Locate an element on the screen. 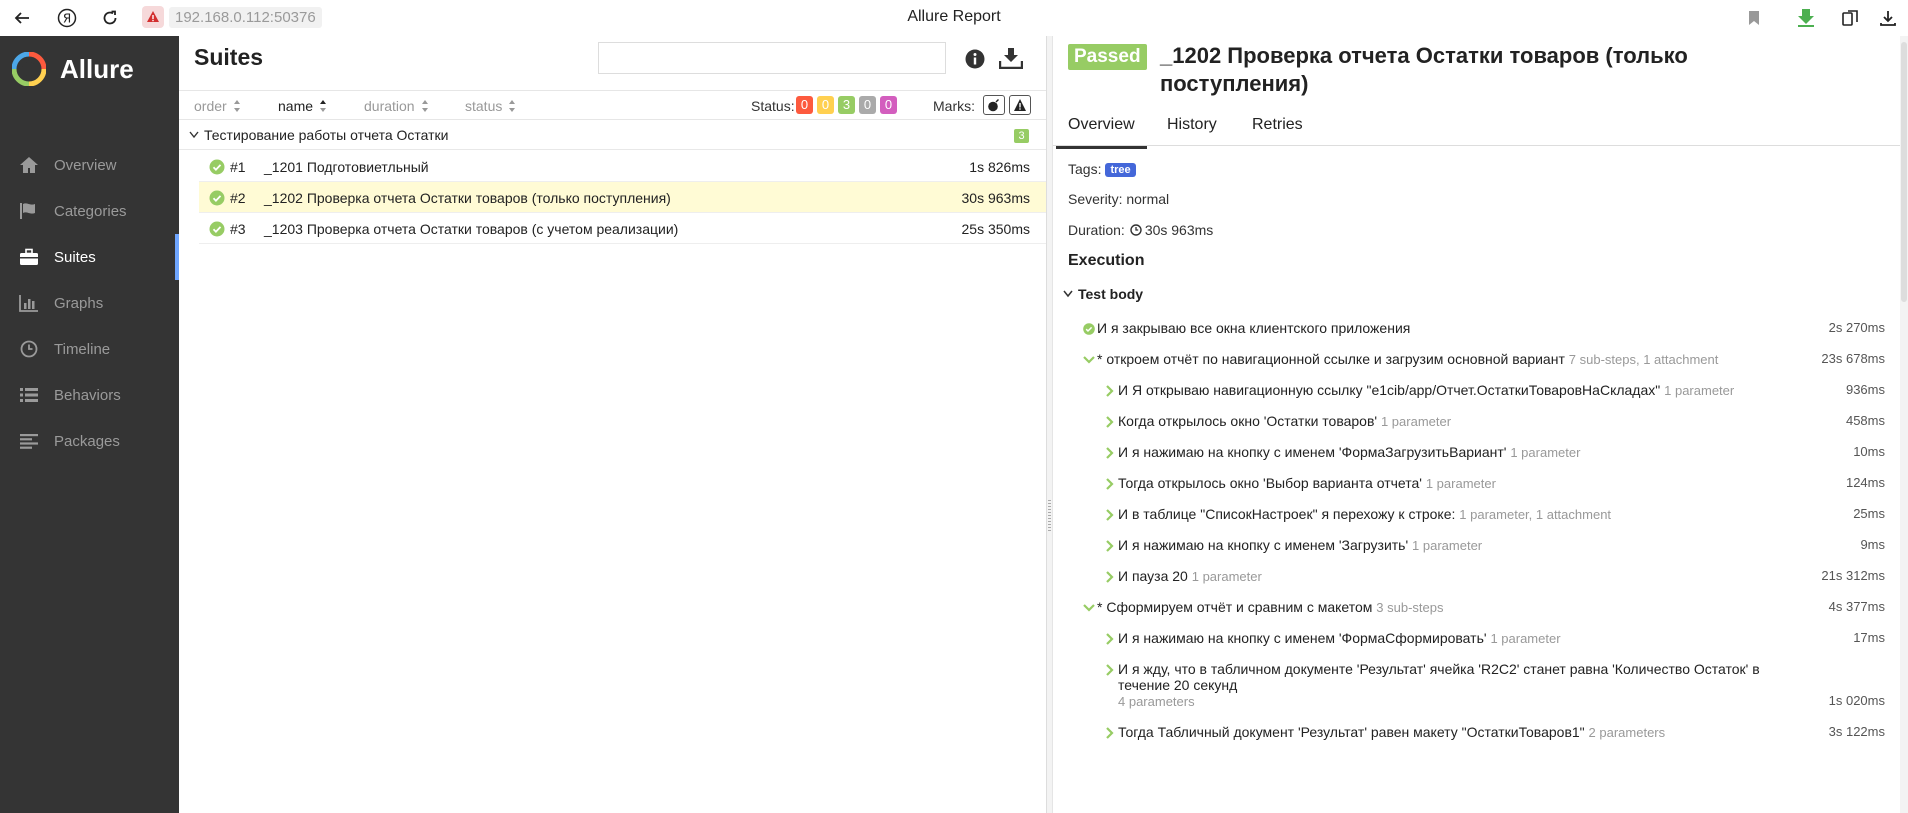 The width and height of the screenshot is (1908, 813). allure-logo: Allure is located at coordinates (73, 69).